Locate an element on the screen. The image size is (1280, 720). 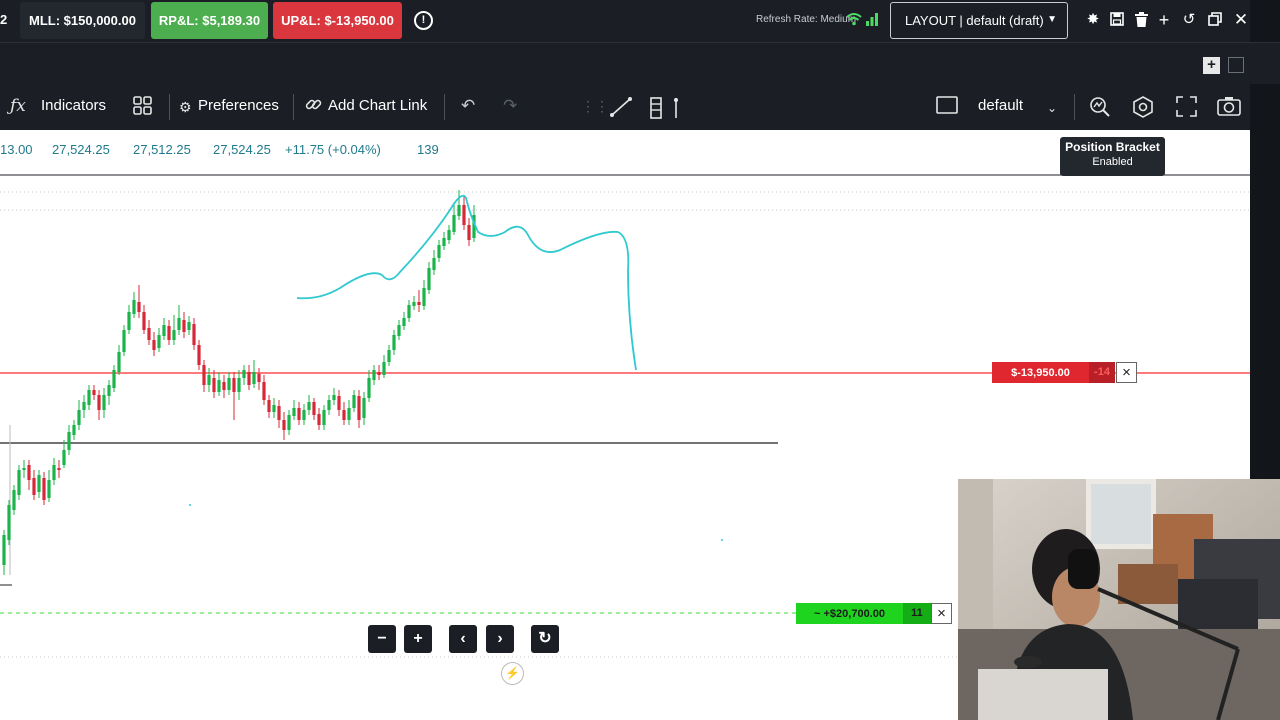
add-chart-icon: + is located at coordinates (1211, 65).